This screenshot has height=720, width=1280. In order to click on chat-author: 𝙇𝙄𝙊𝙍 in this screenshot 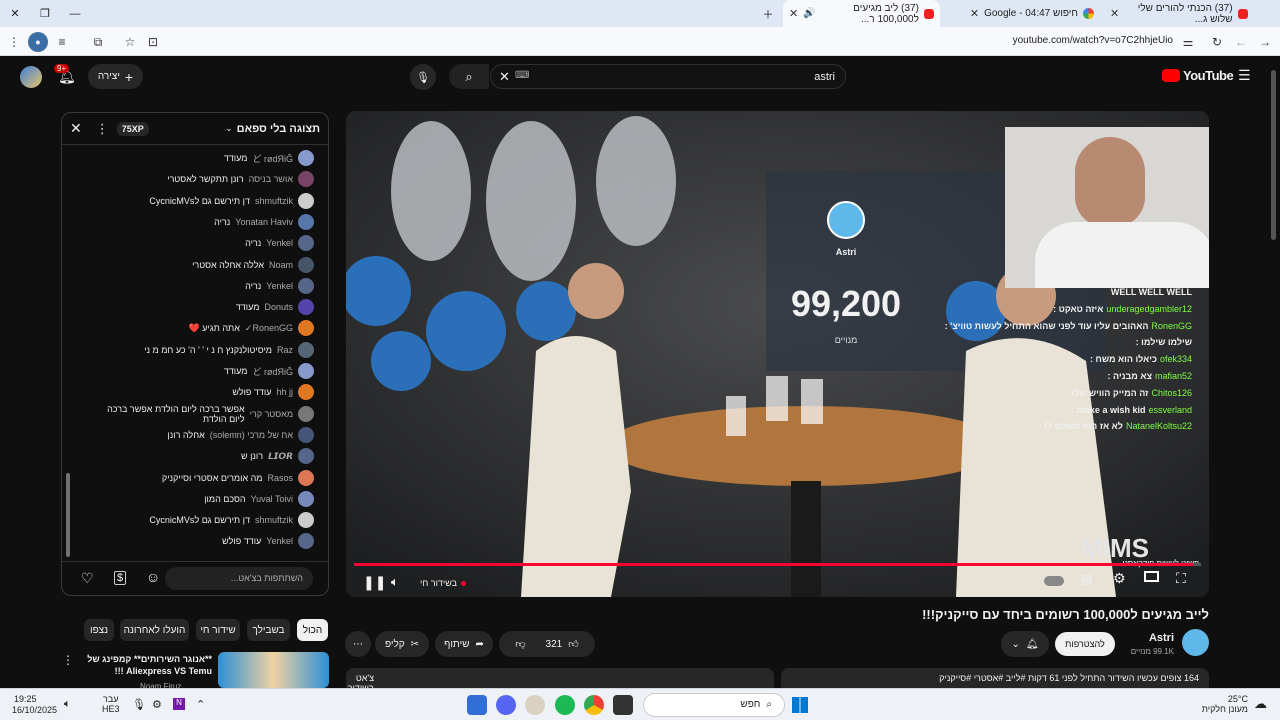, I will do `click(280, 456)`.